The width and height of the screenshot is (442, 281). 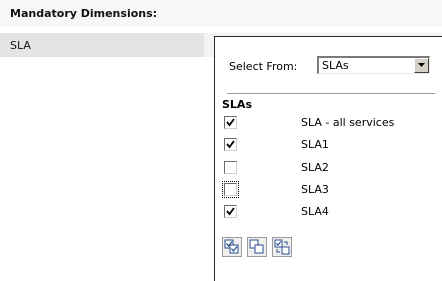 I want to click on select-all-icon, so click(x=231, y=246).